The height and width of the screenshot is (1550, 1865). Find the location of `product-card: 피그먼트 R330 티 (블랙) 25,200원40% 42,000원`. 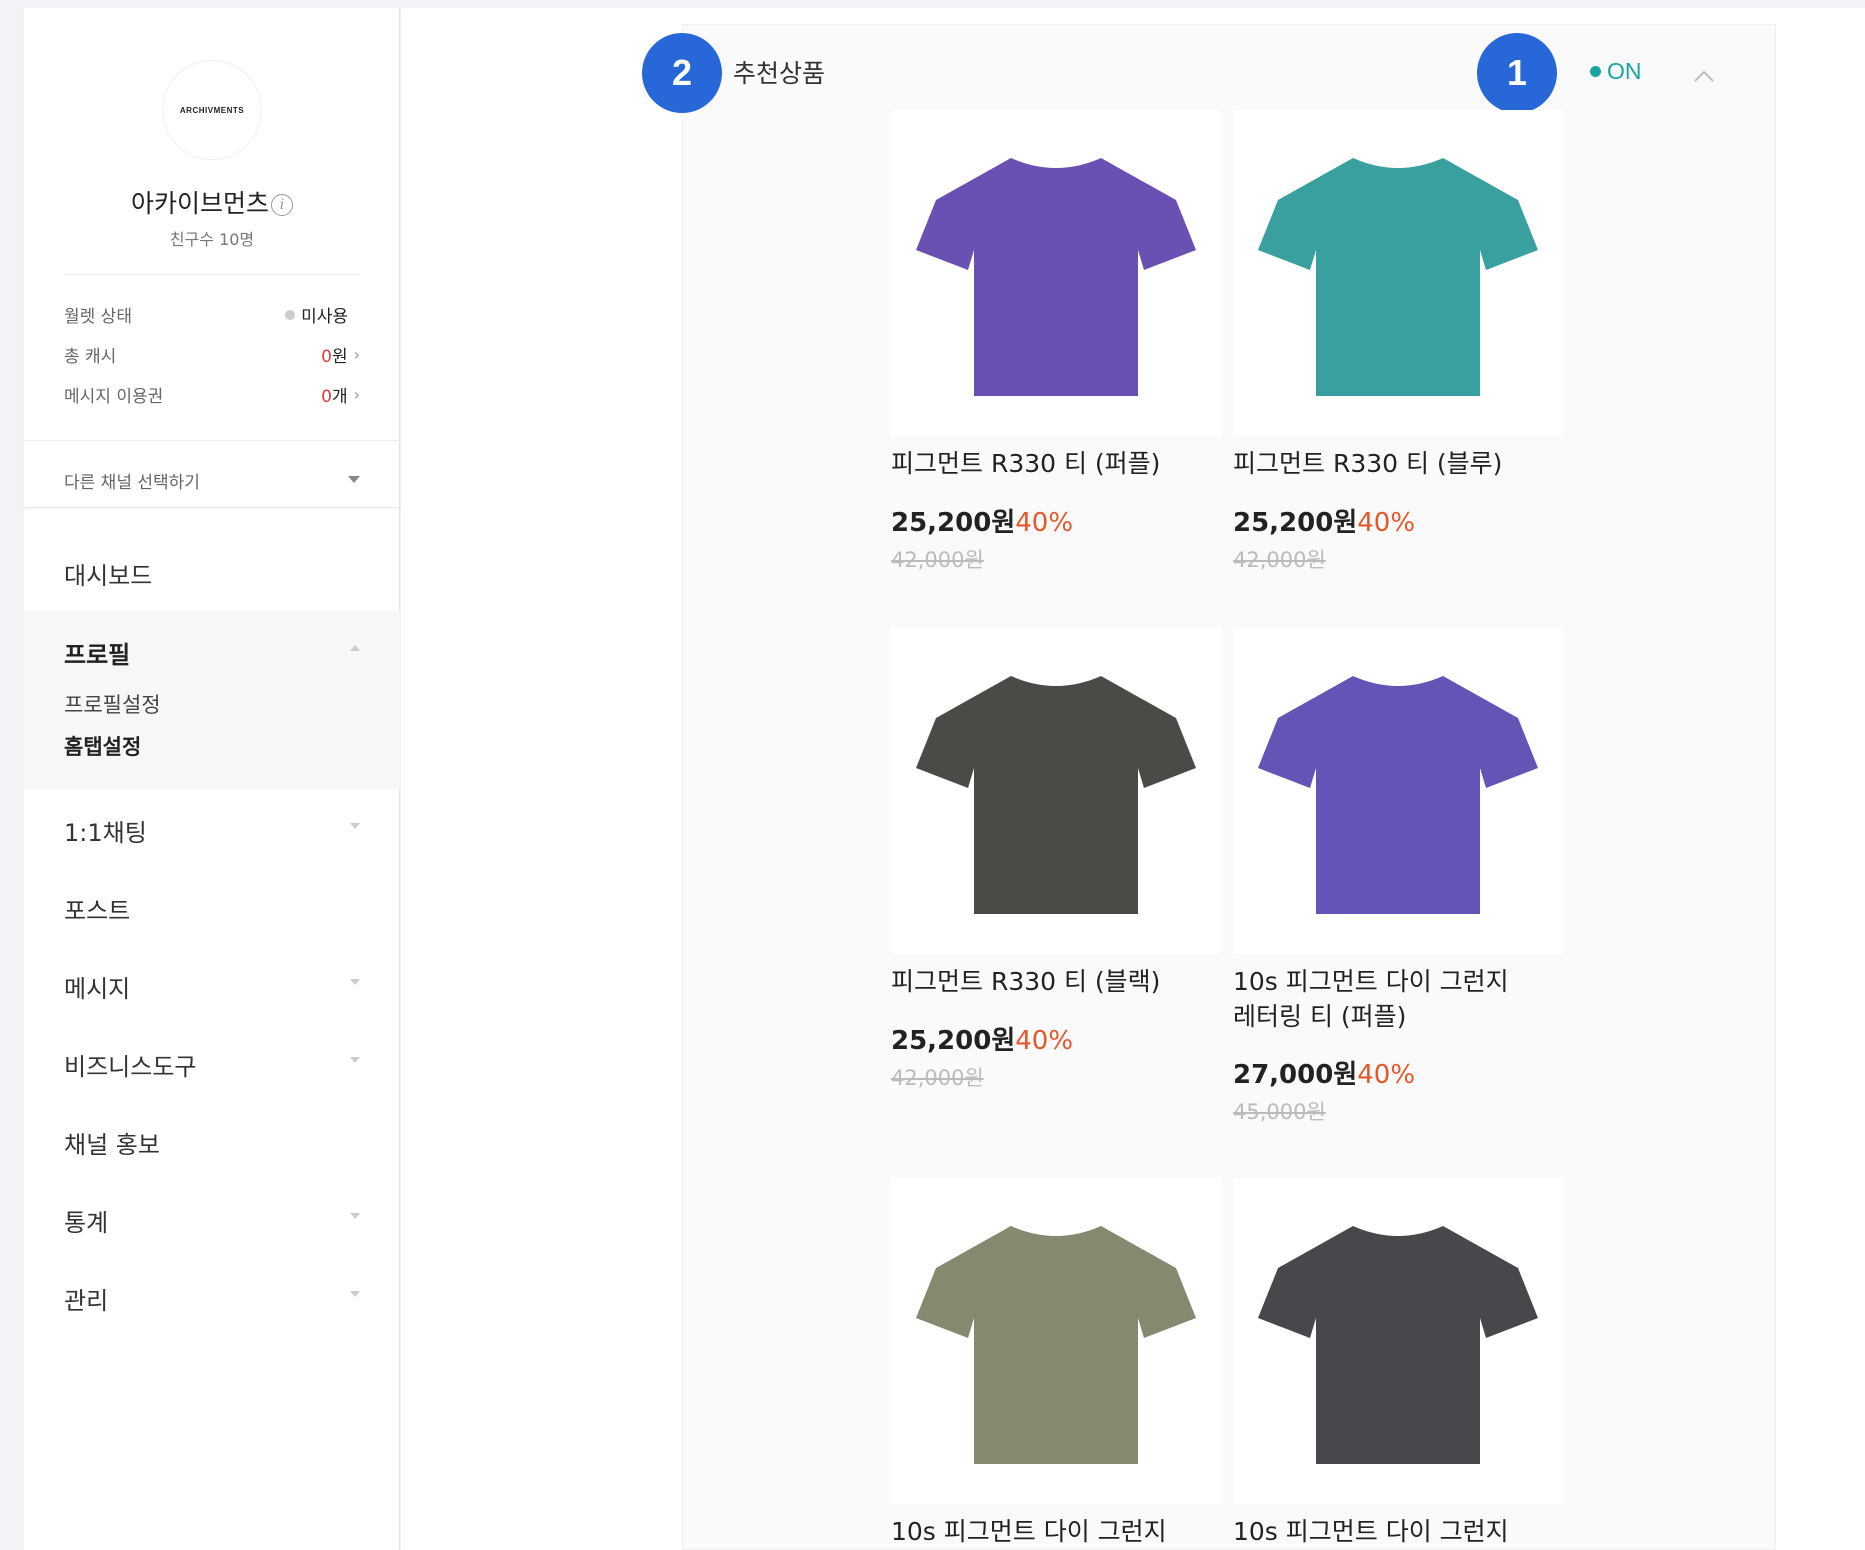

product-card: 피그먼트 R330 티 (블랙) 25,200원40% 42,000원 is located at coordinates (1056, 868).